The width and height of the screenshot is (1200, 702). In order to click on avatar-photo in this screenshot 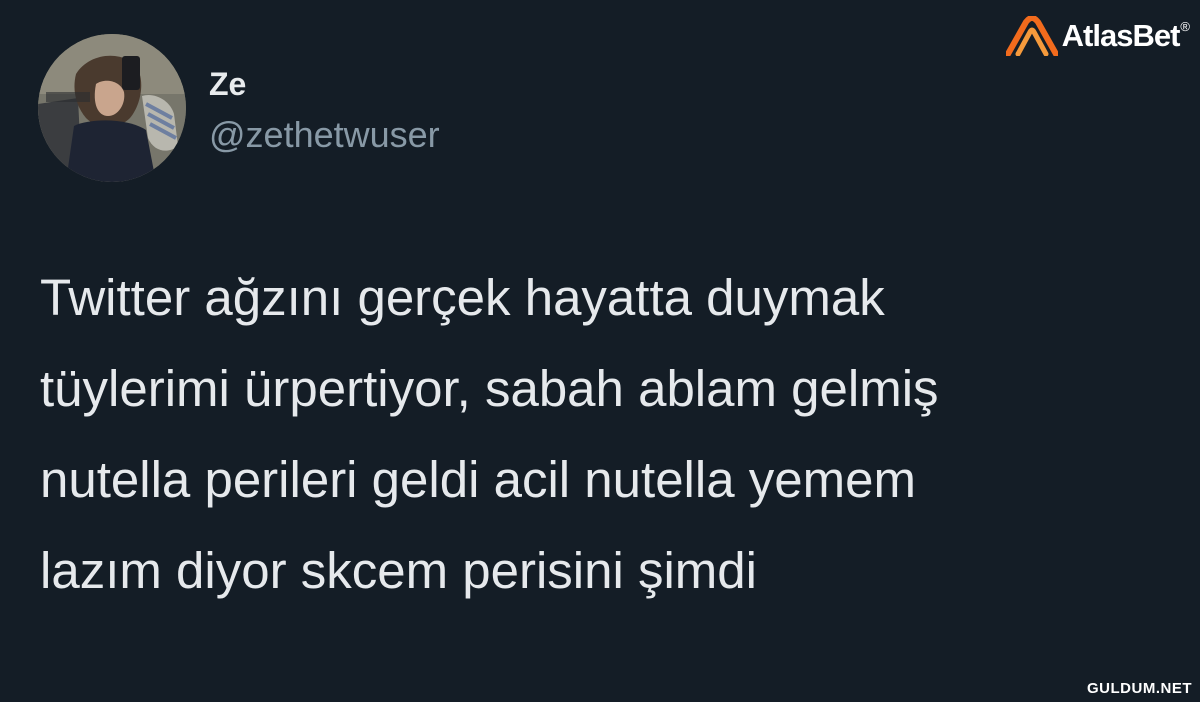, I will do `click(112, 108)`.